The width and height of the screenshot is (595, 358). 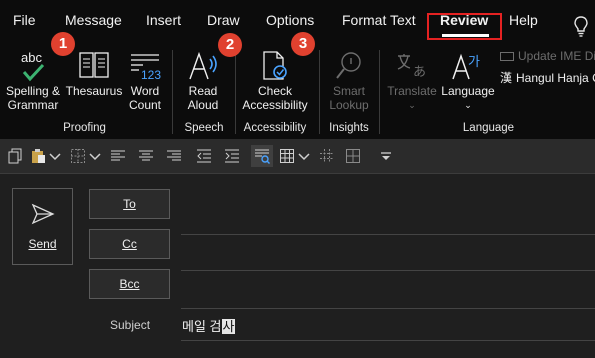 I want to click on hanja-icon: 漢, so click(x=506, y=78).